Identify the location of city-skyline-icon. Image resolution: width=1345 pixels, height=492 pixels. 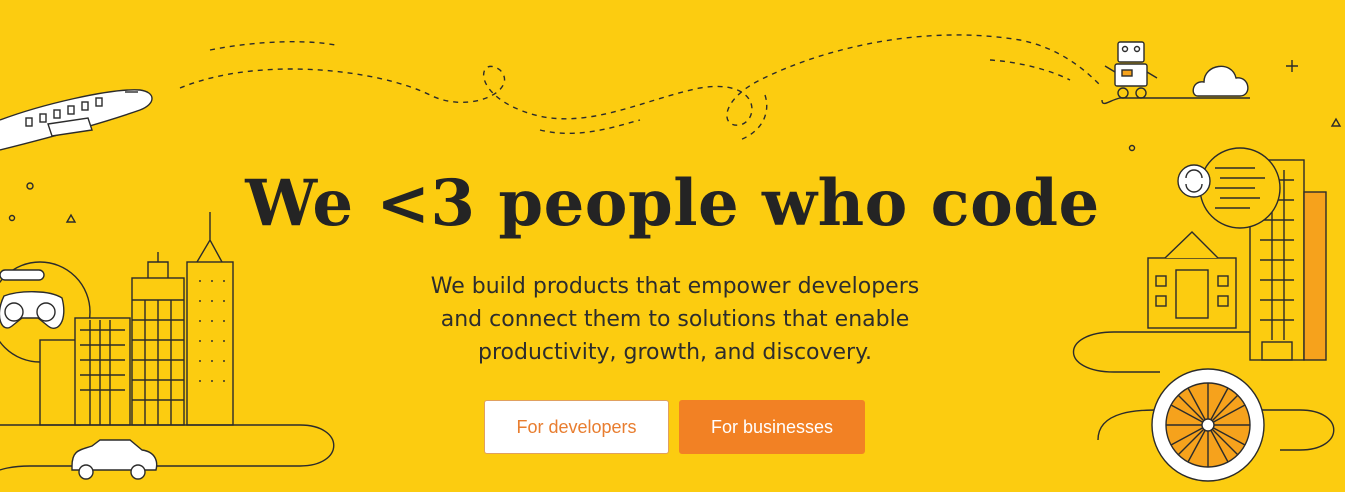
(167, 341).